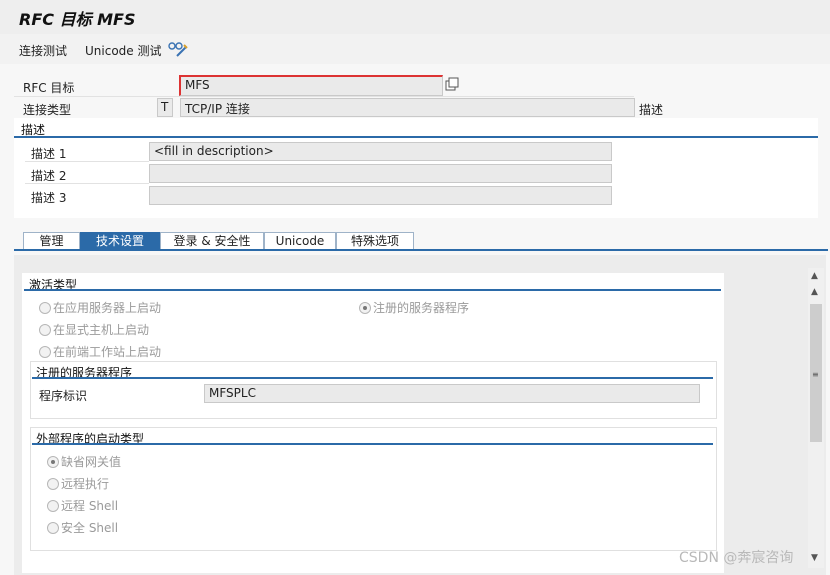  I want to click on radio-remote-exec: 远程执行, so click(78, 483).